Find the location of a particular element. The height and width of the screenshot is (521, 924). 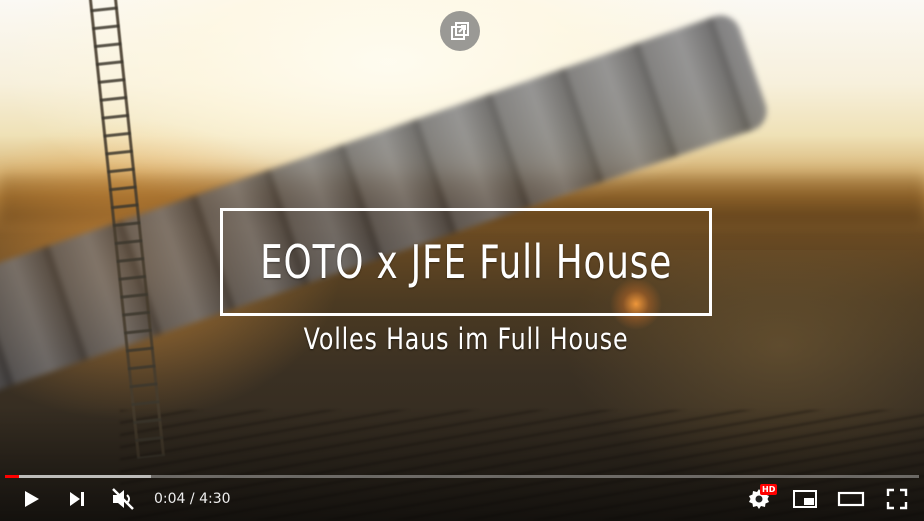

video-subtitle-overlay: Volles Haus im Full House is located at coordinates (466, 339).